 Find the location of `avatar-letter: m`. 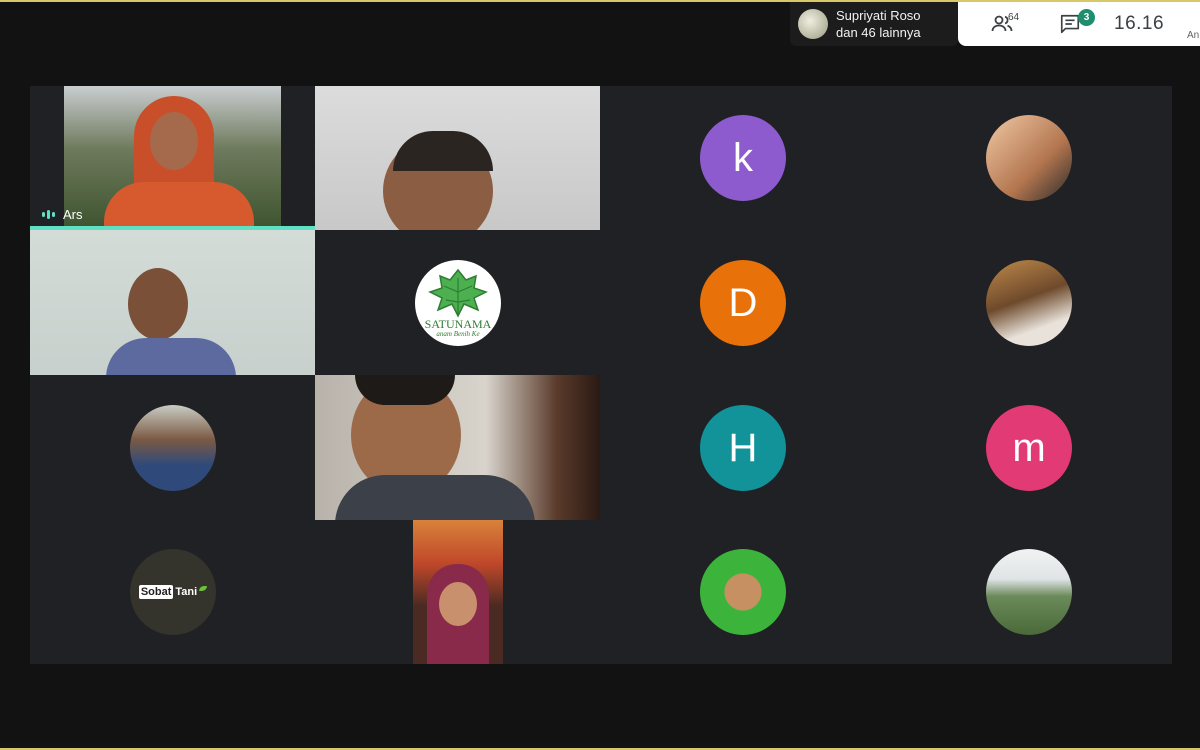

avatar-letter: m is located at coordinates (1029, 447).